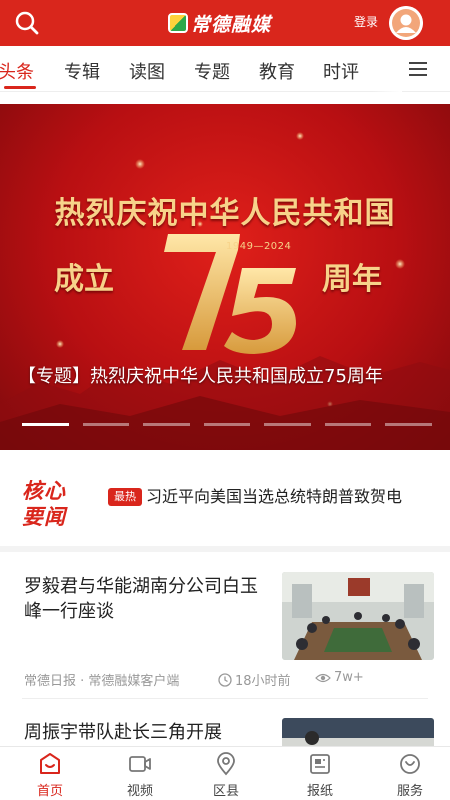 The width and height of the screenshot is (450, 800). What do you see at coordinates (320, 775) in the screenshot?
I see `nav-newspaper: 报纸` at bounding box center [320, 775].